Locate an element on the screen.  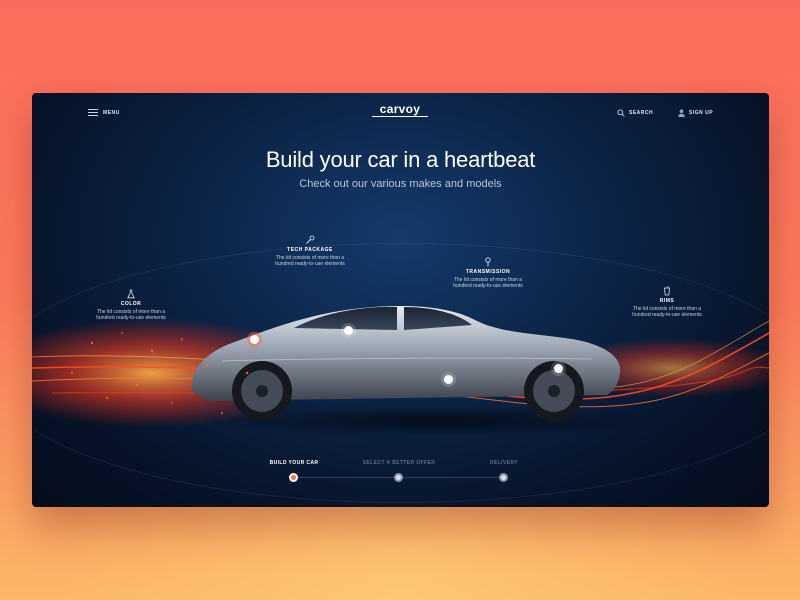
sign-up-label: SIGN UP is located at coordinates (701, 113).